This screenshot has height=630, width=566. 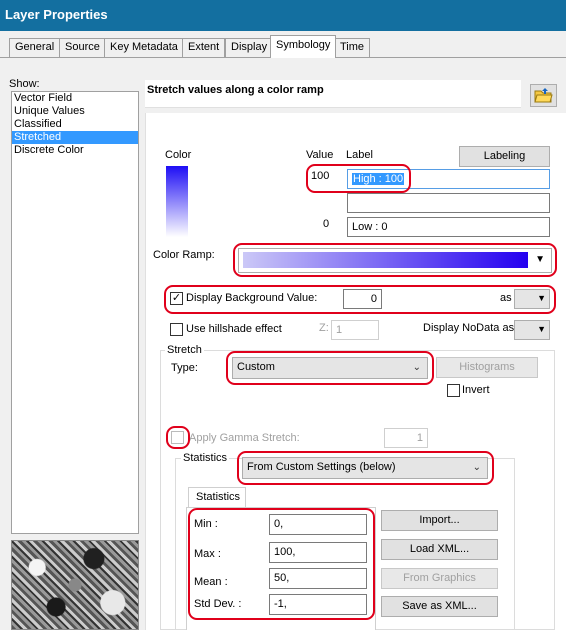 What do you see at coordinates (320, 155) in the screenshot?
I see `value-column-label: Value` at bounding box center [320, 155].